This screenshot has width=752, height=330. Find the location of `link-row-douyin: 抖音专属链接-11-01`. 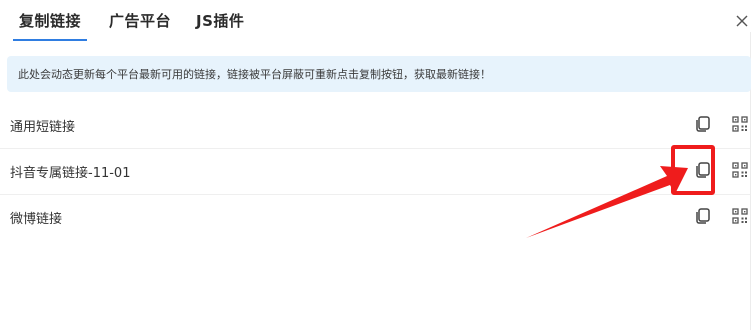

link-row-douyin: 抖音专属链接-11-01 is located at coordinates (375, 171).